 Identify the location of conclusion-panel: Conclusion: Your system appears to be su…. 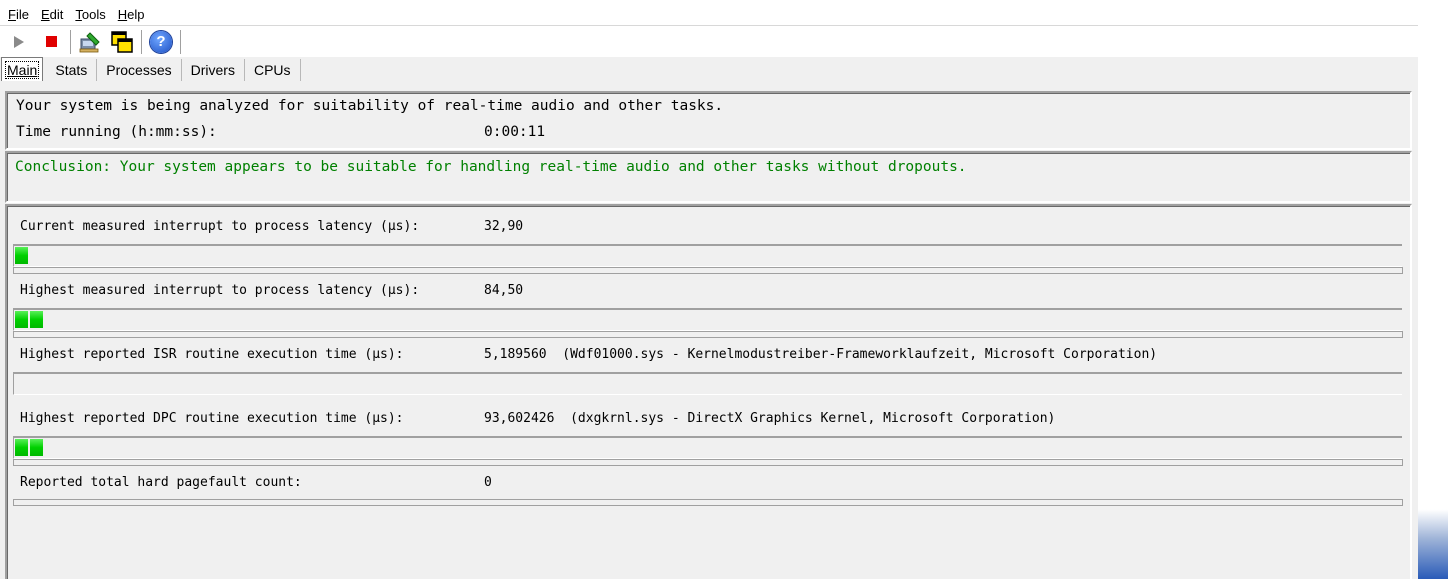
(708, 177).